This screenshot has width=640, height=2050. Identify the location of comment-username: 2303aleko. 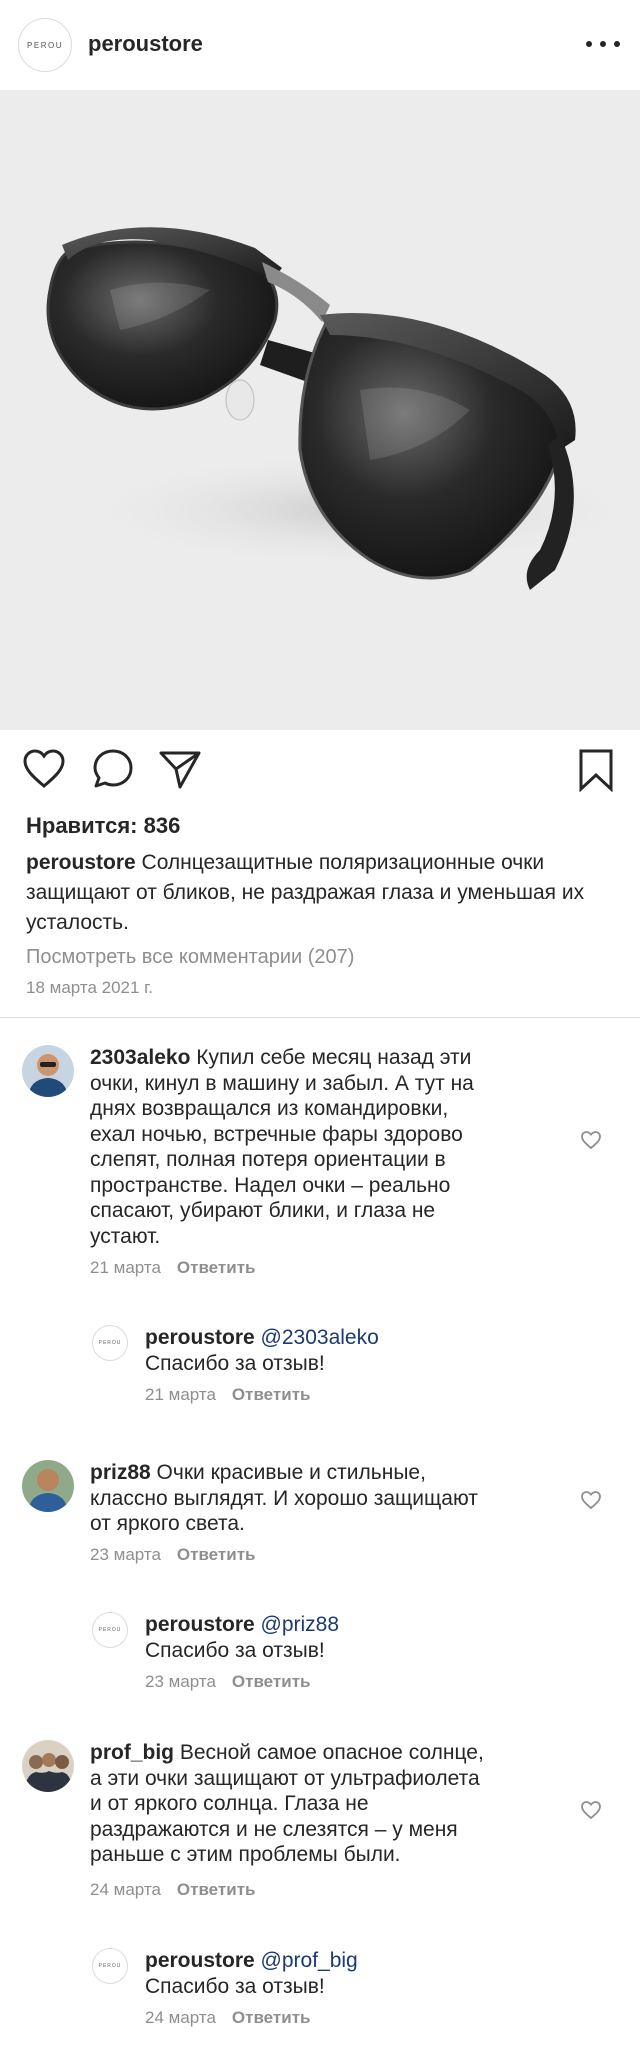
(140, 1057).